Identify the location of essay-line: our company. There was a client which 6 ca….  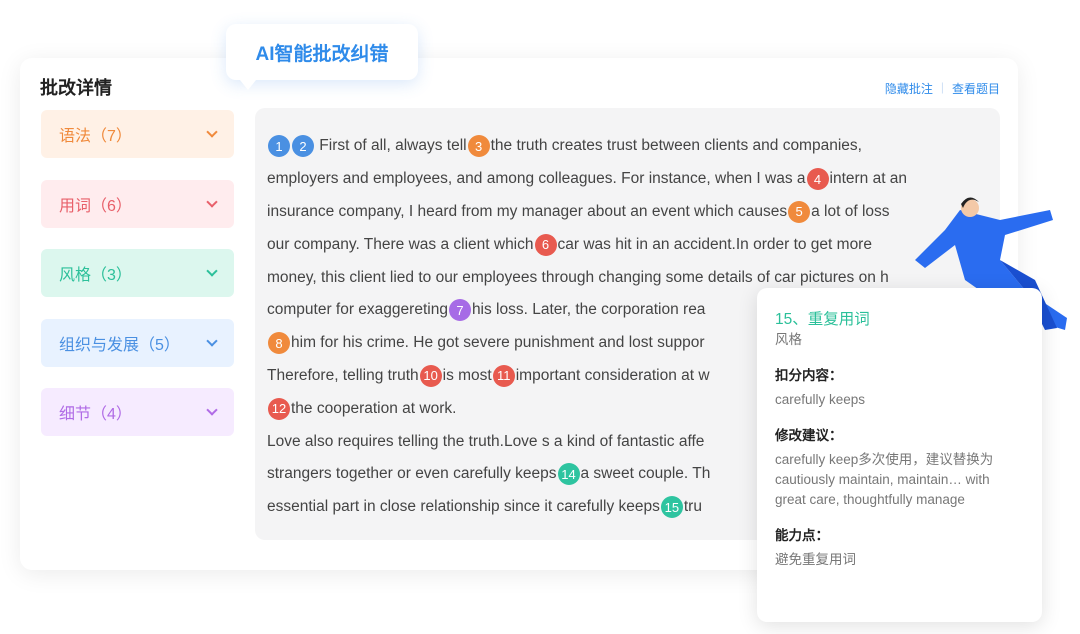
(633, 244).